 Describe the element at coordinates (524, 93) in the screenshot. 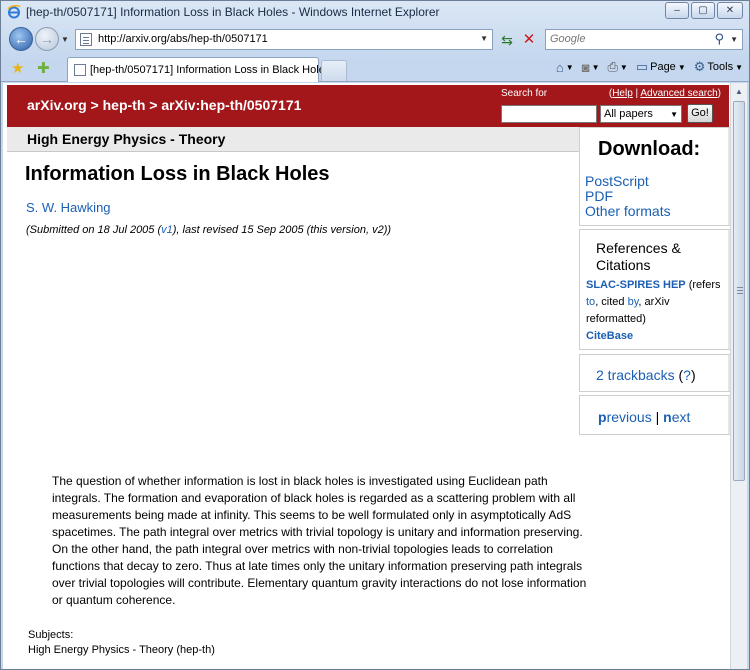

I see `search-for-label: Search for` at that location.